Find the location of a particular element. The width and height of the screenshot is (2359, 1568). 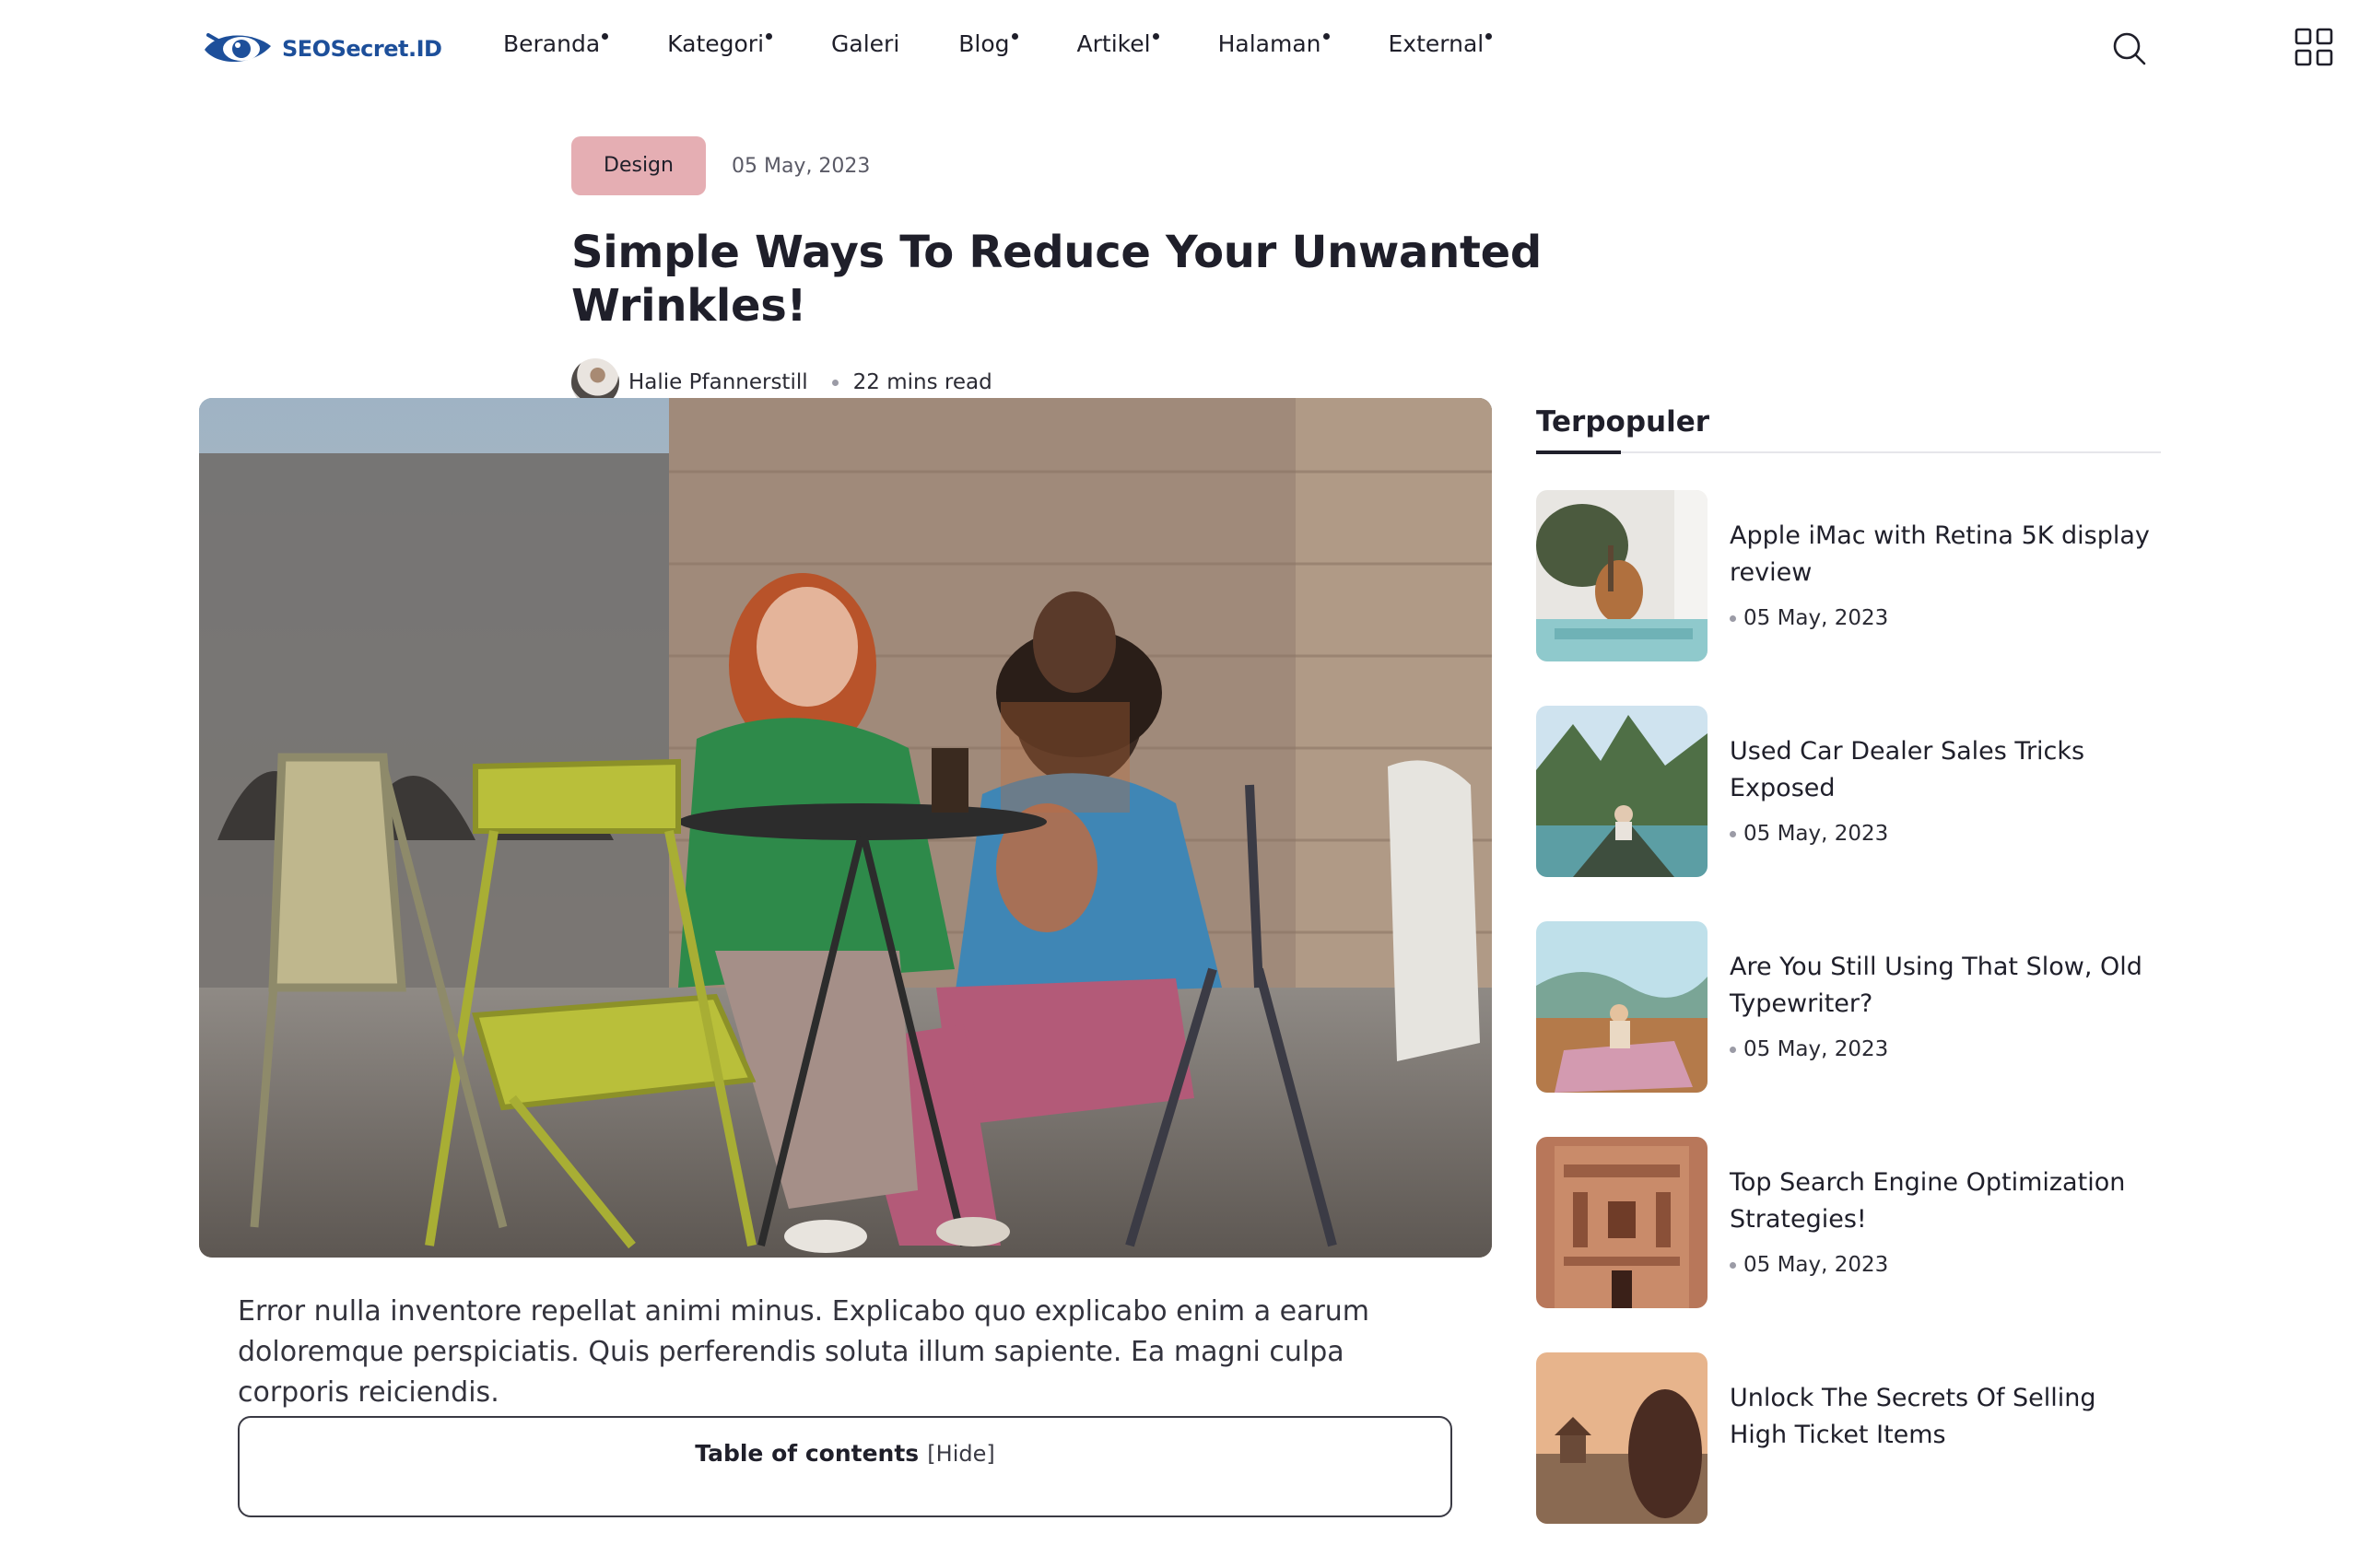

sidebar-divider is located at coordinates (1848, 452).